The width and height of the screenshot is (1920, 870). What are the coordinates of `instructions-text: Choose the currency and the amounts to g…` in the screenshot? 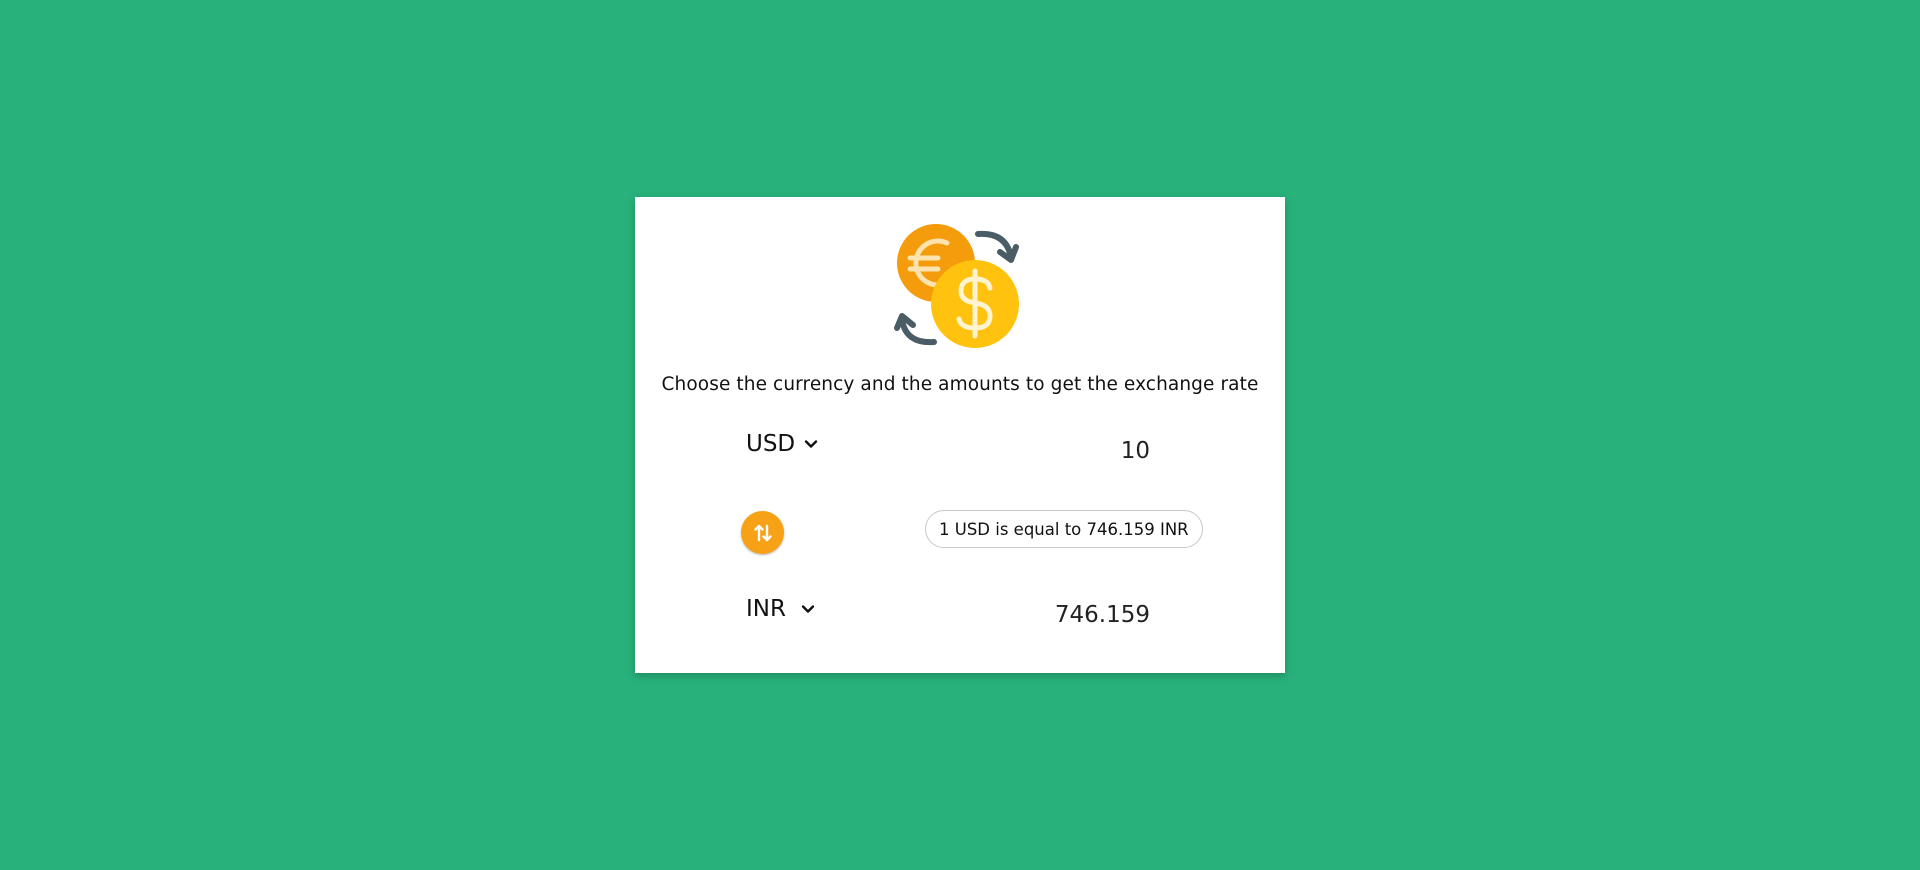 It's located at (960, 384).